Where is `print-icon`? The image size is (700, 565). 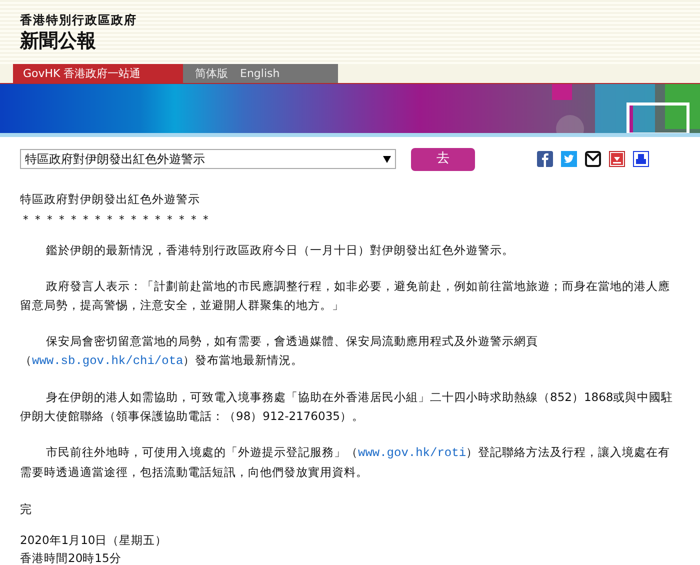 print-icon is located at coordinates (641, 159).